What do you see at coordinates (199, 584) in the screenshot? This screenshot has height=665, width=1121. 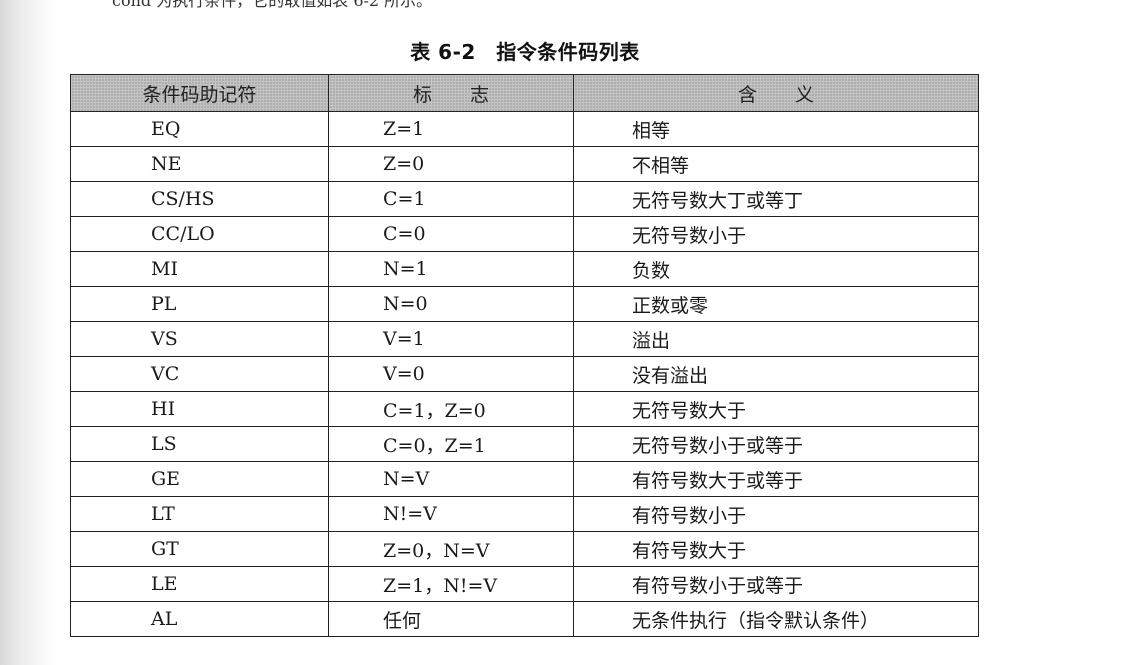 I see `mnemonic-cell: LE` at bounding box center [199, 584].